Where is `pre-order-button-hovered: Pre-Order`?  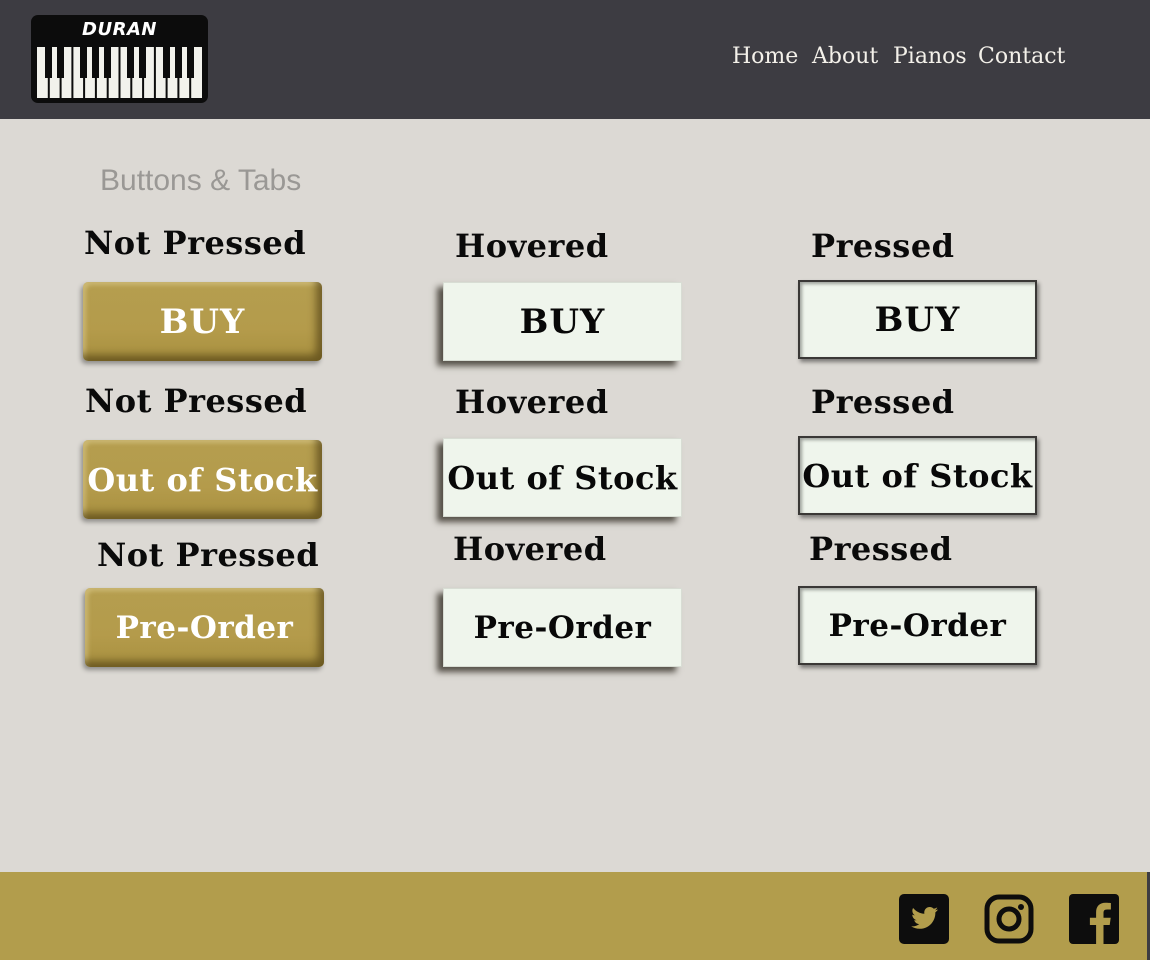 pre-order-button-hovered: Pre-Order is located at coordinates (562, 627).